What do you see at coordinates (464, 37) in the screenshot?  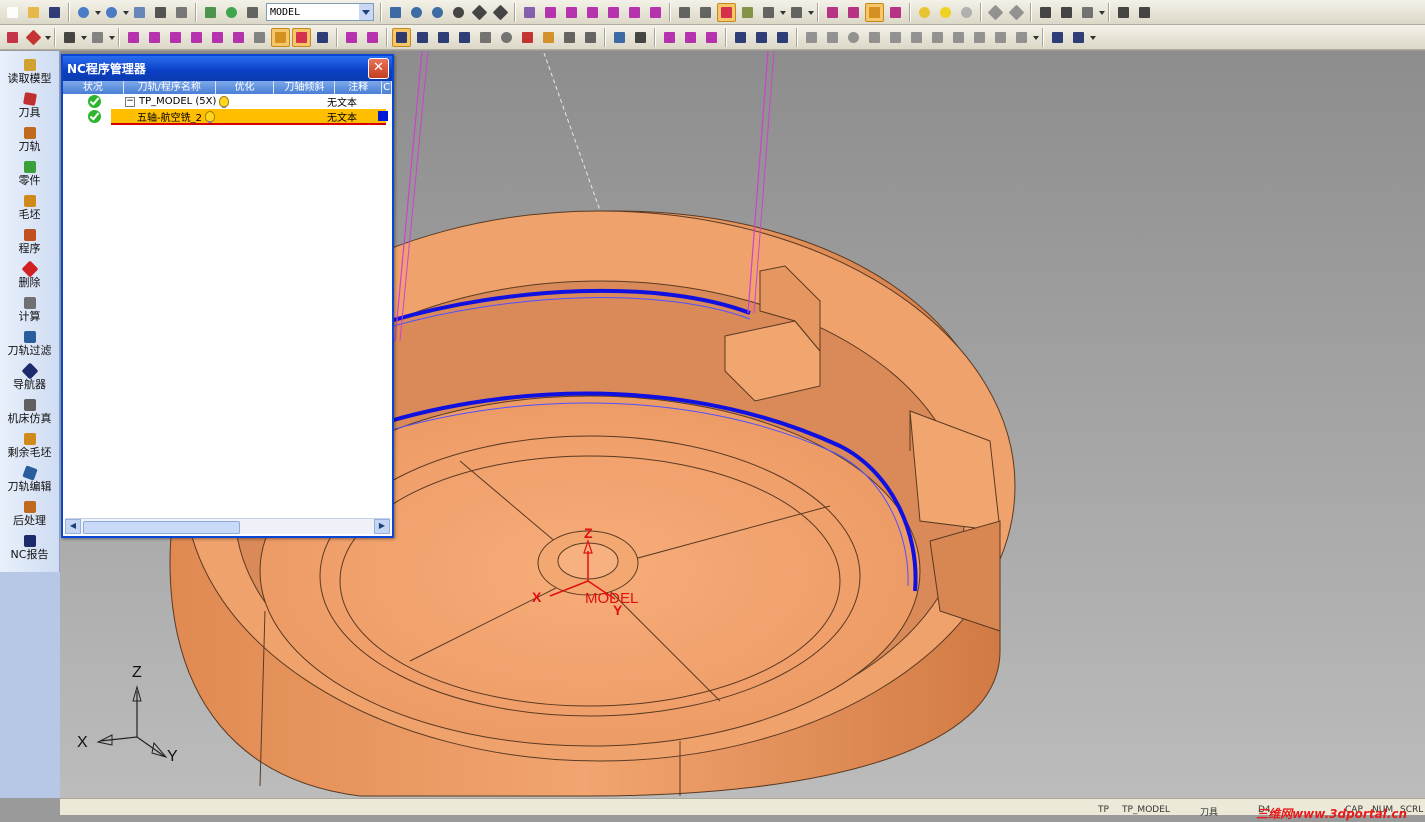 I see `table-icon` at bounding box center [464, 37].